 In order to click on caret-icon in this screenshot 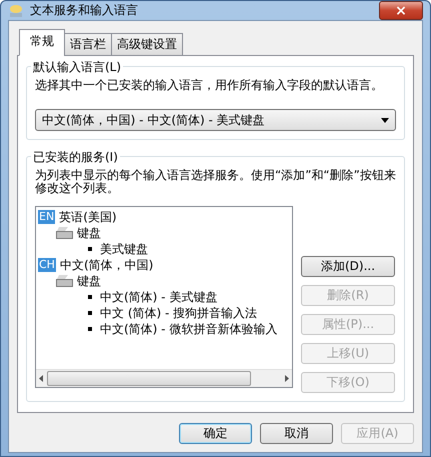, I will do `click(385, 120)`.